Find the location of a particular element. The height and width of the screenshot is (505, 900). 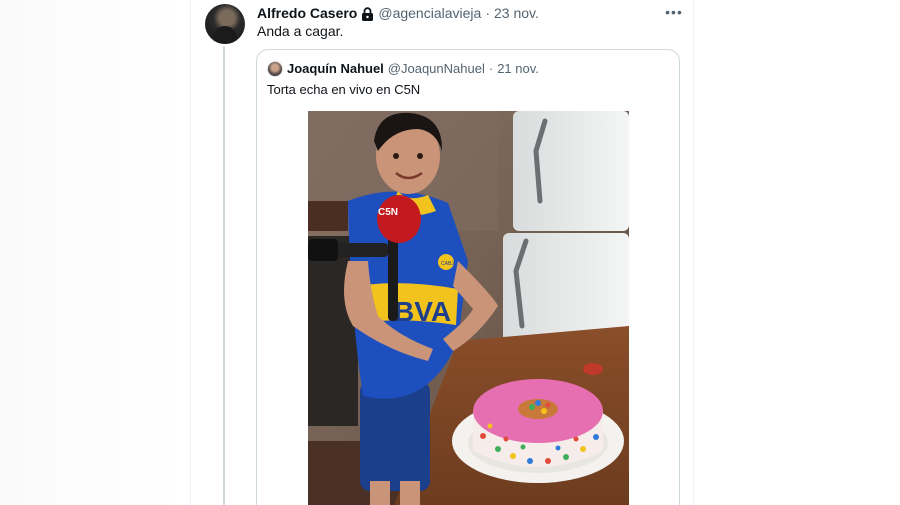

quoted-tweet-header: Joaquín Nahuel @JoaqunNahuel · 21 nov. is located at coordinates (413, 69).